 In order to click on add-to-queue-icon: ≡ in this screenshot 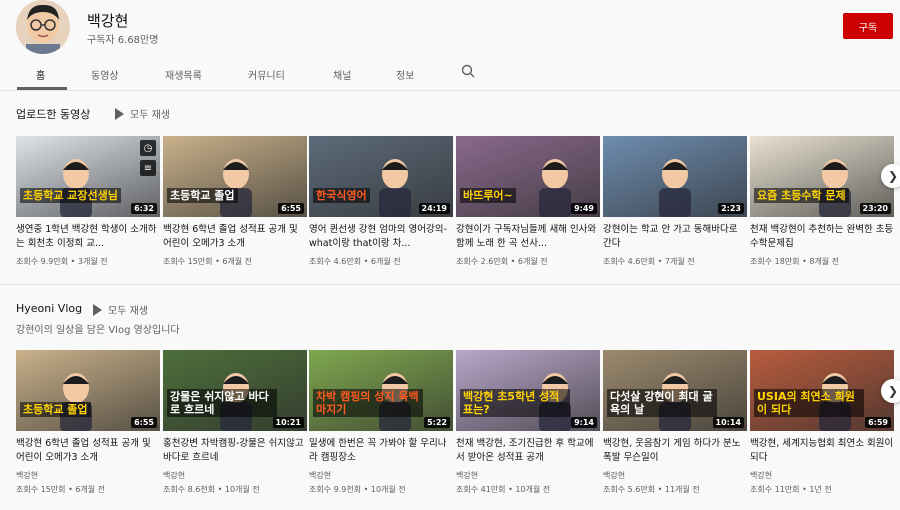, I will do `click(148, 168)`.